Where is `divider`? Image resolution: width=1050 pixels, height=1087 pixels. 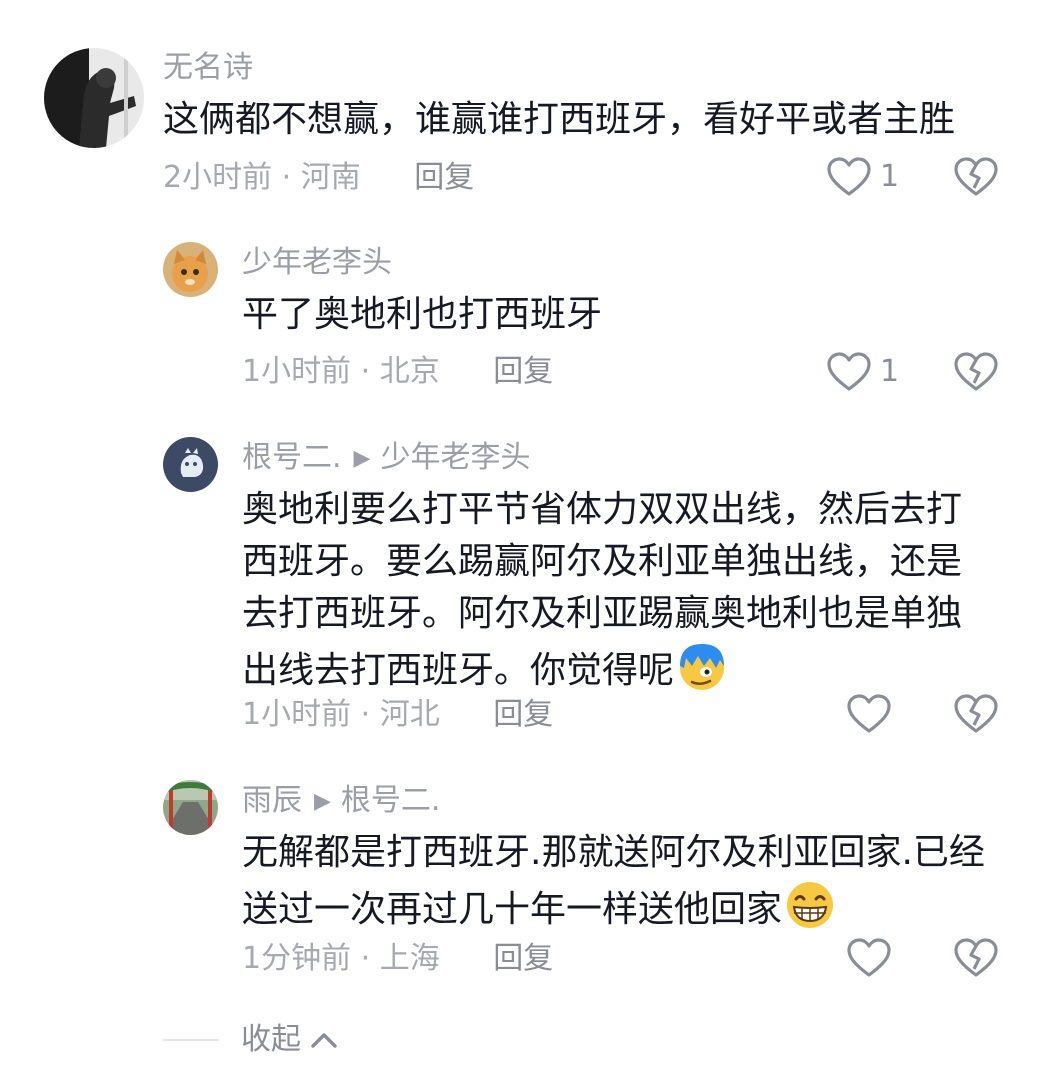
divider is located at coordinates (191, 1040).